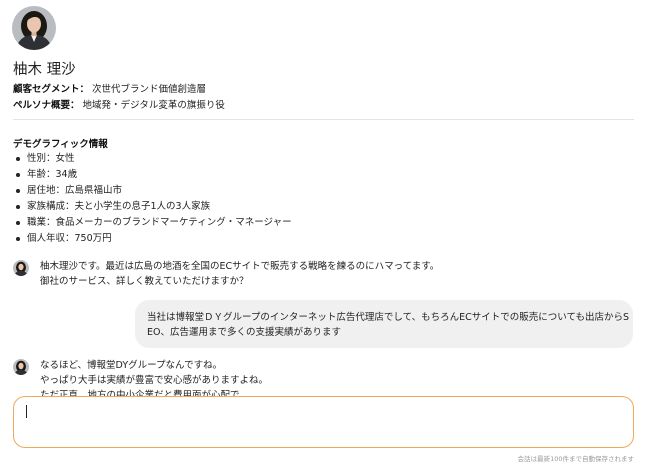 The width and height of the screenshot is (650, 468). I want to click on demographic-item: 性別：女性, so click(152, 159).